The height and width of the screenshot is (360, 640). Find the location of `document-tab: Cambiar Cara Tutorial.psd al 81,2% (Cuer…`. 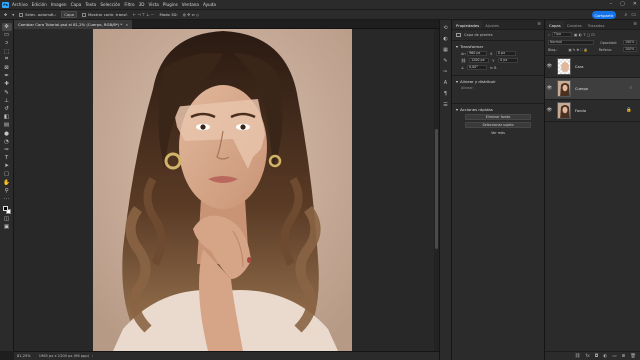

document-tab: Cambiar Cara Tutorial.psd al 81,2% (Cuer… is located at coordinates (73, 24).